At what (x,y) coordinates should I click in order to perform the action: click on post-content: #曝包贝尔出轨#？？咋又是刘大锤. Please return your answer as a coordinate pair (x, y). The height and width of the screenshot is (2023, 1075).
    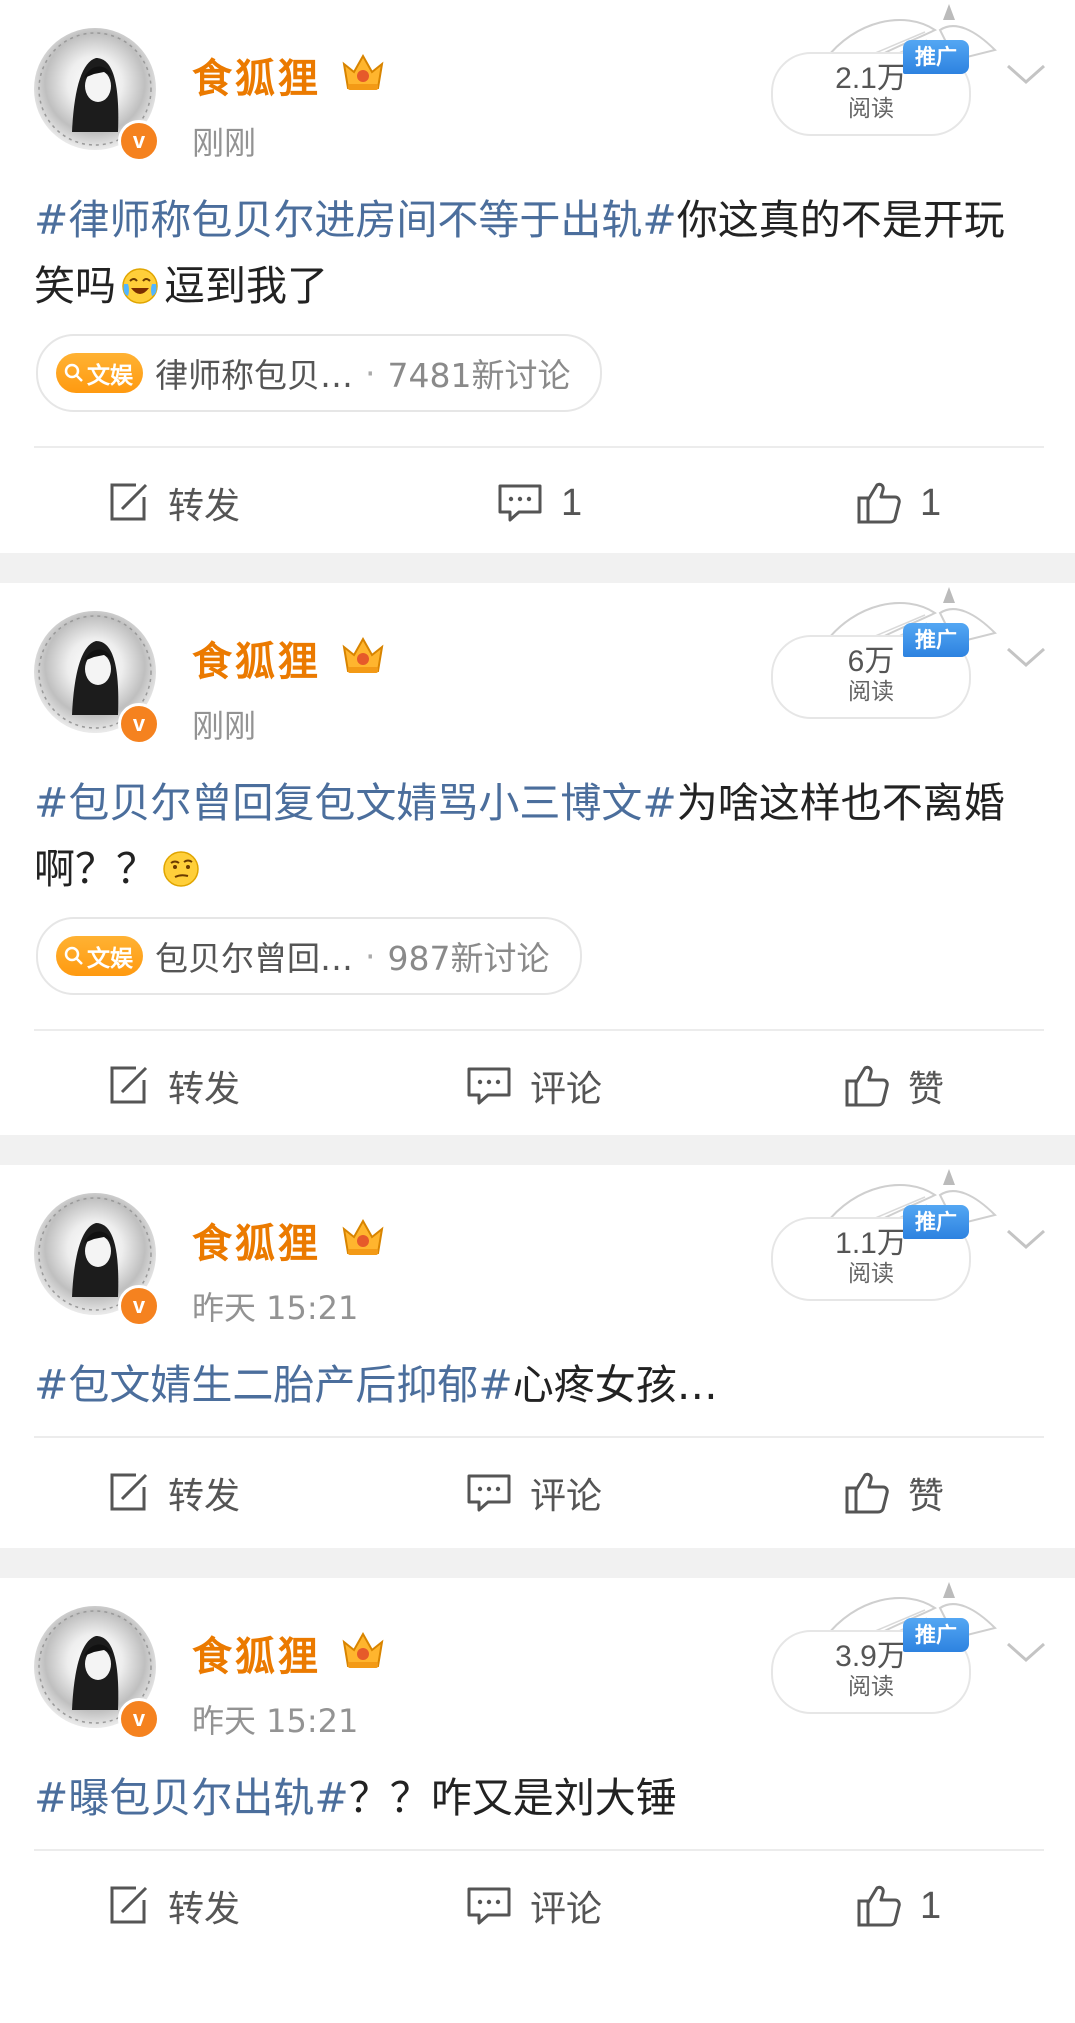
    Looking at the image, I should click on (539, 1798).